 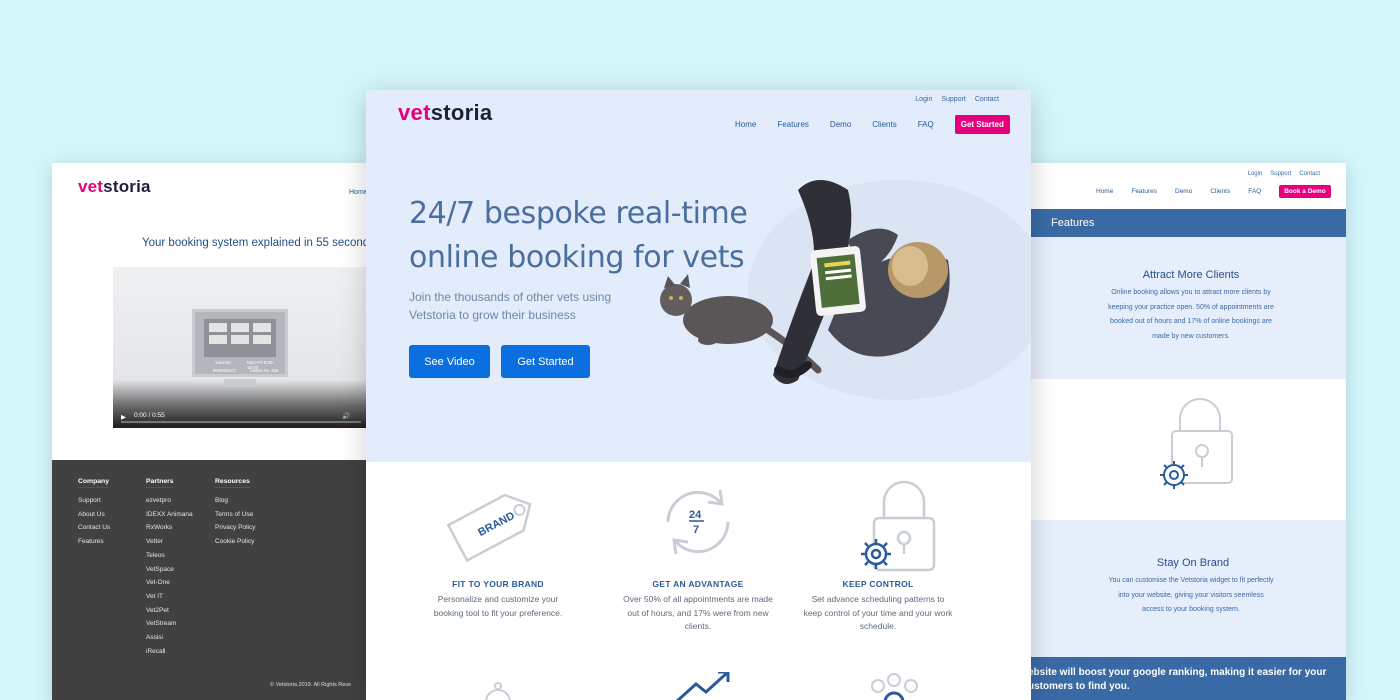 What do you see at coordinates (169, 652) in the screenshot?
I see `footer-link: iRecall` at bounding box center [169, 652].